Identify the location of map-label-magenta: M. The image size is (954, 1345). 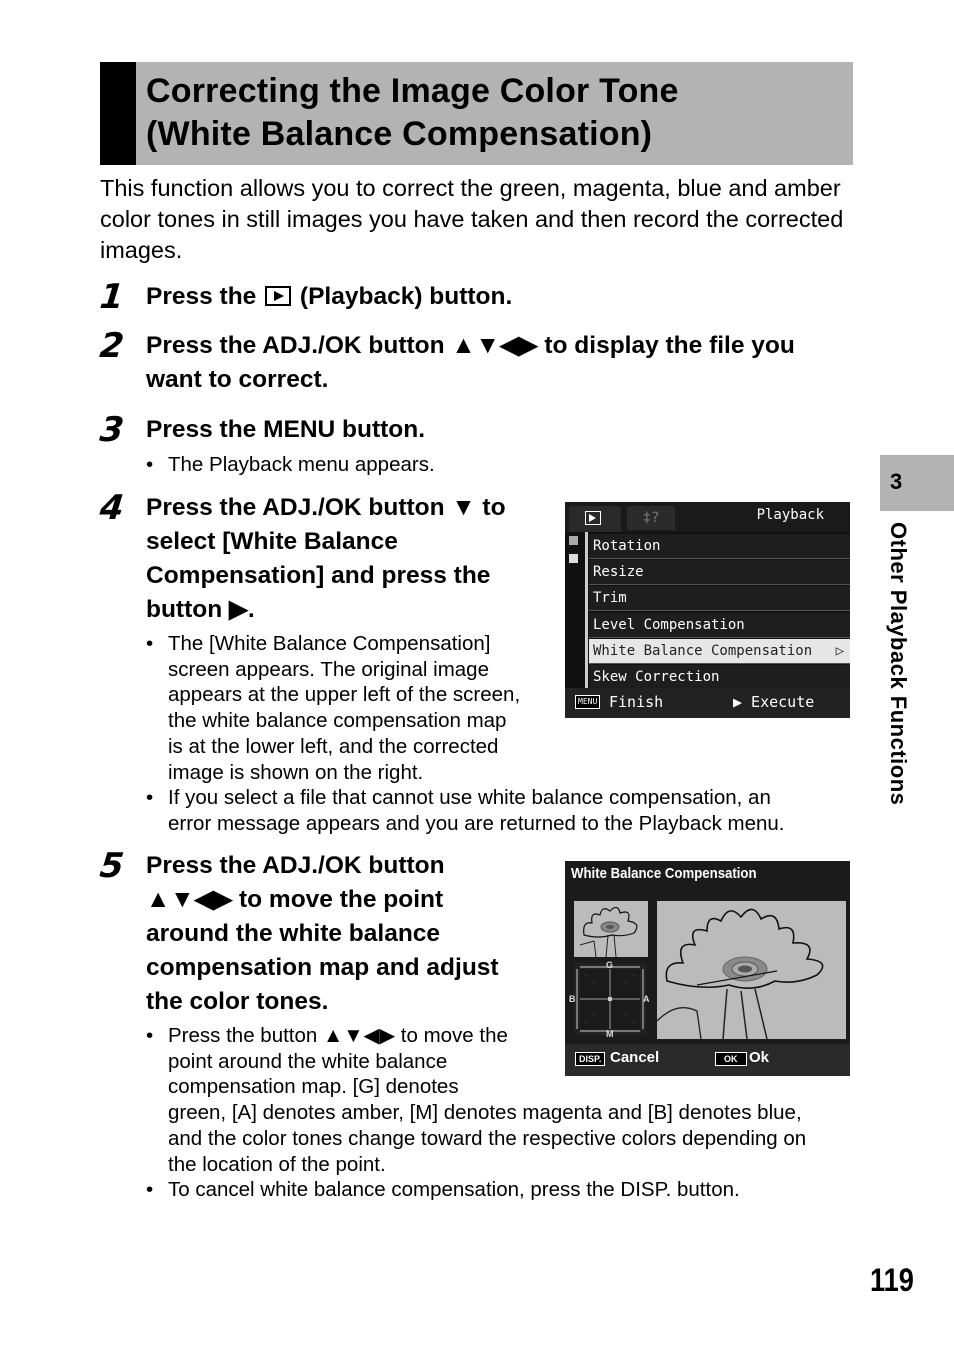
(610, 1034).